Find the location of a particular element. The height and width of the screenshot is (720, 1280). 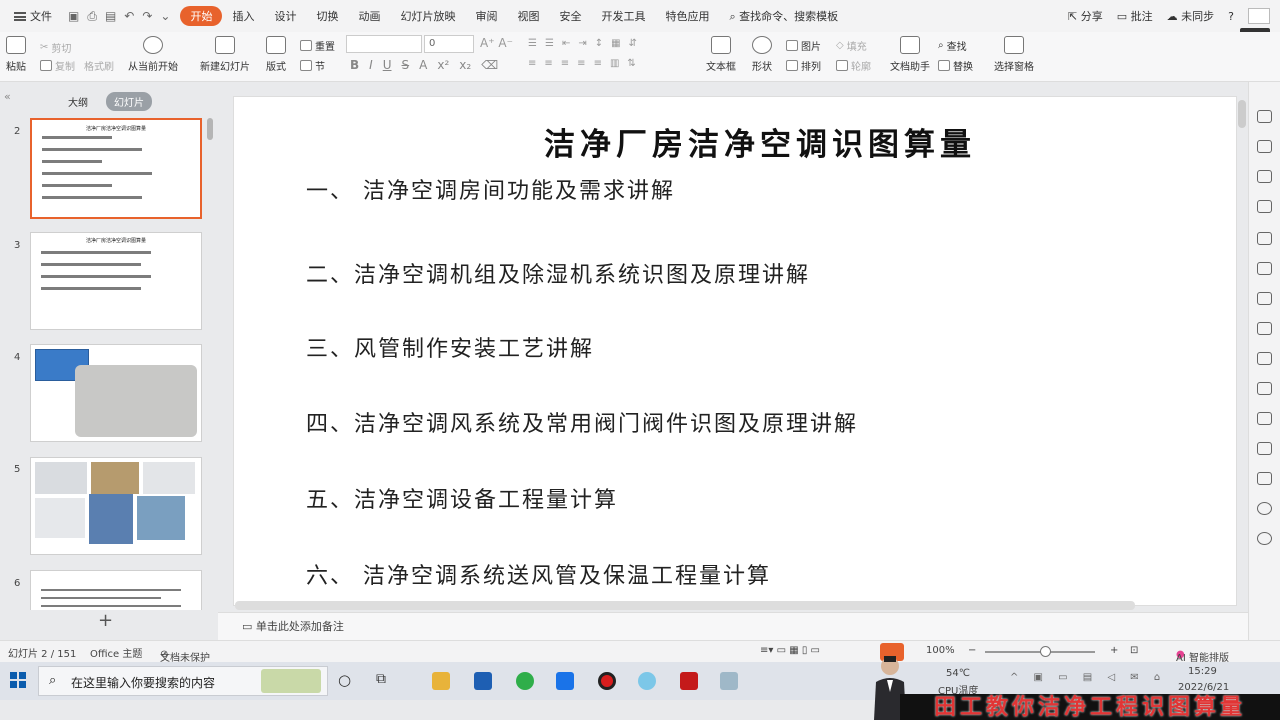

zoom-slider-knob is located at coordinates (1045, 651).